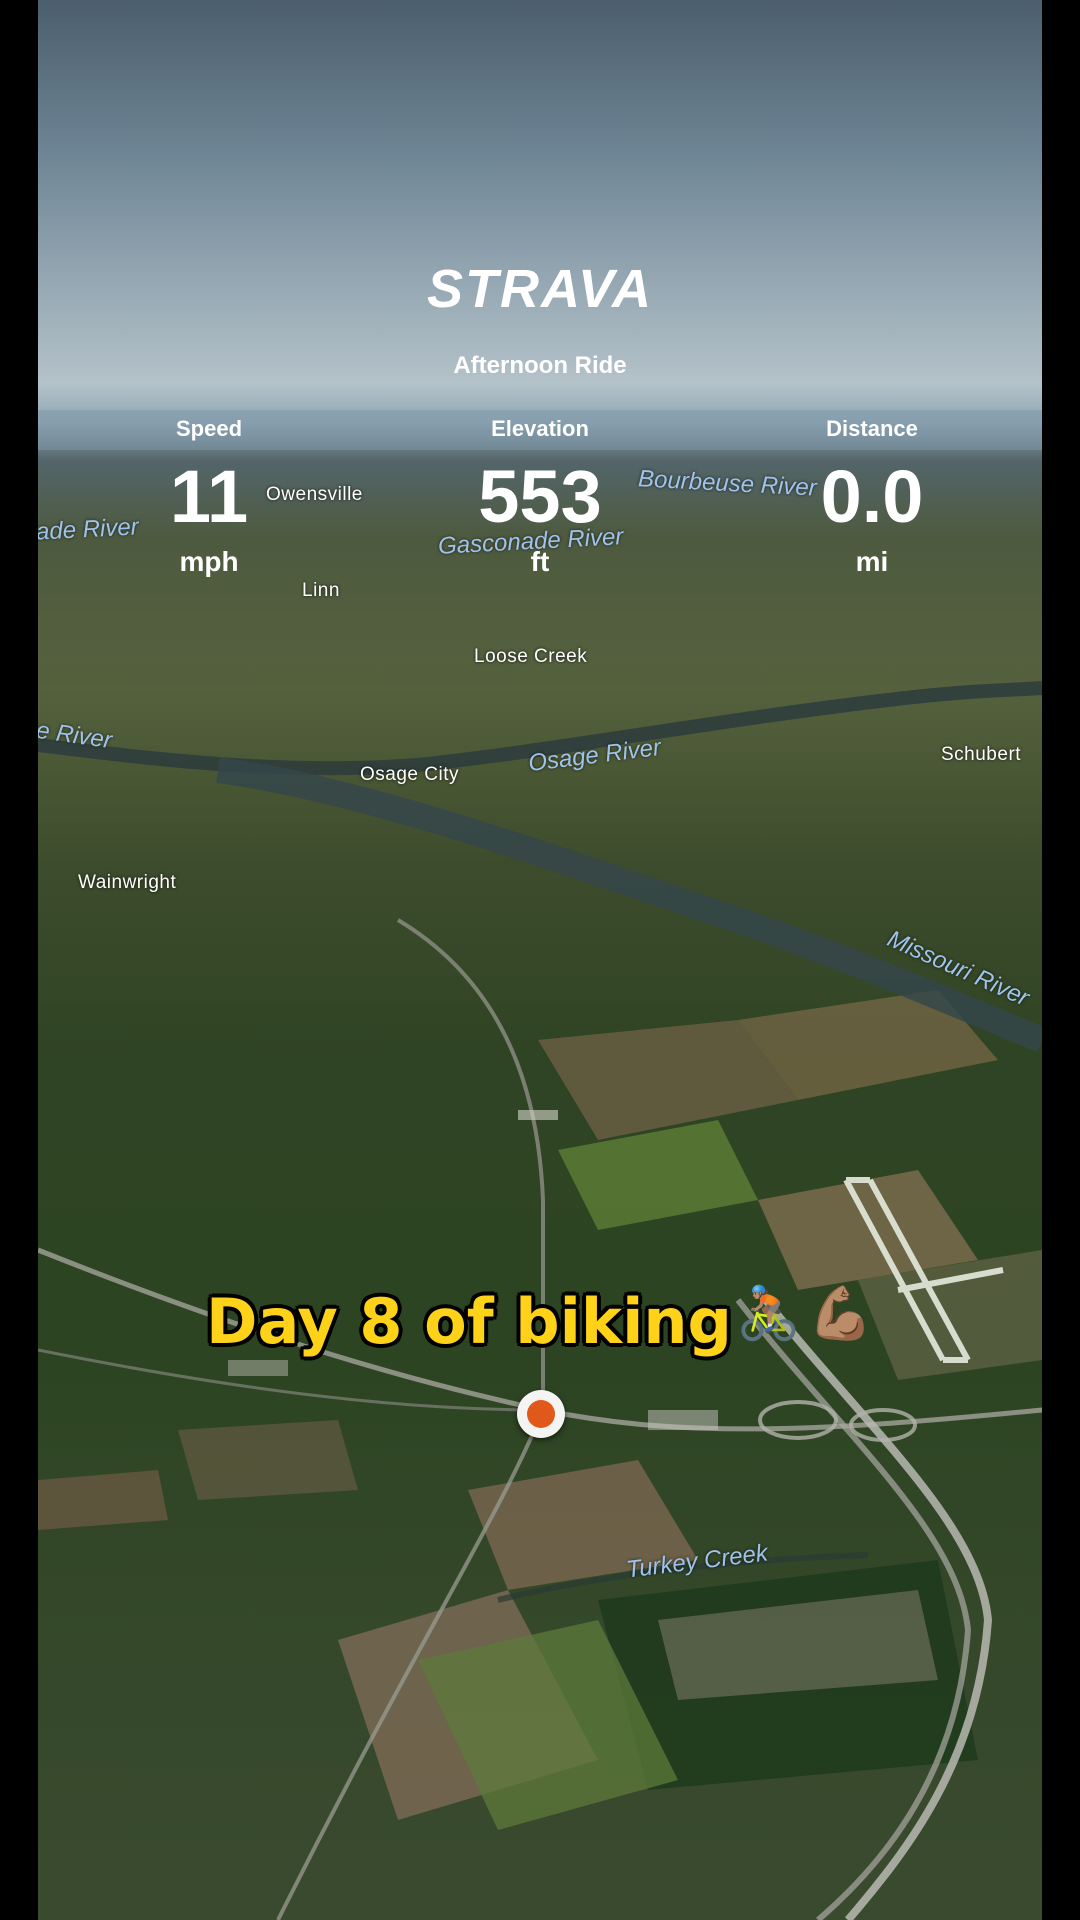 This screenshot has height=1920, width=1080. I want to click on stat-distance-unit: mi, so click(872, 561).